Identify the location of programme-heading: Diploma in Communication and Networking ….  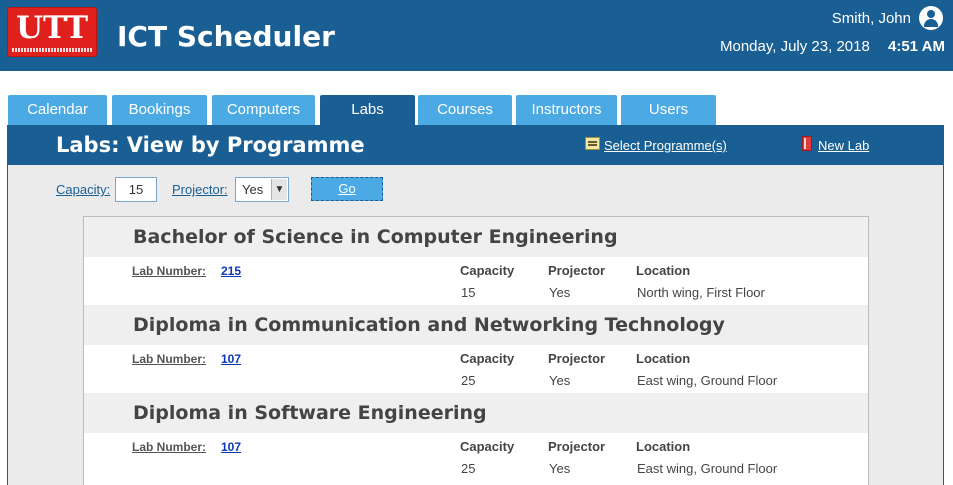
(476, 325).